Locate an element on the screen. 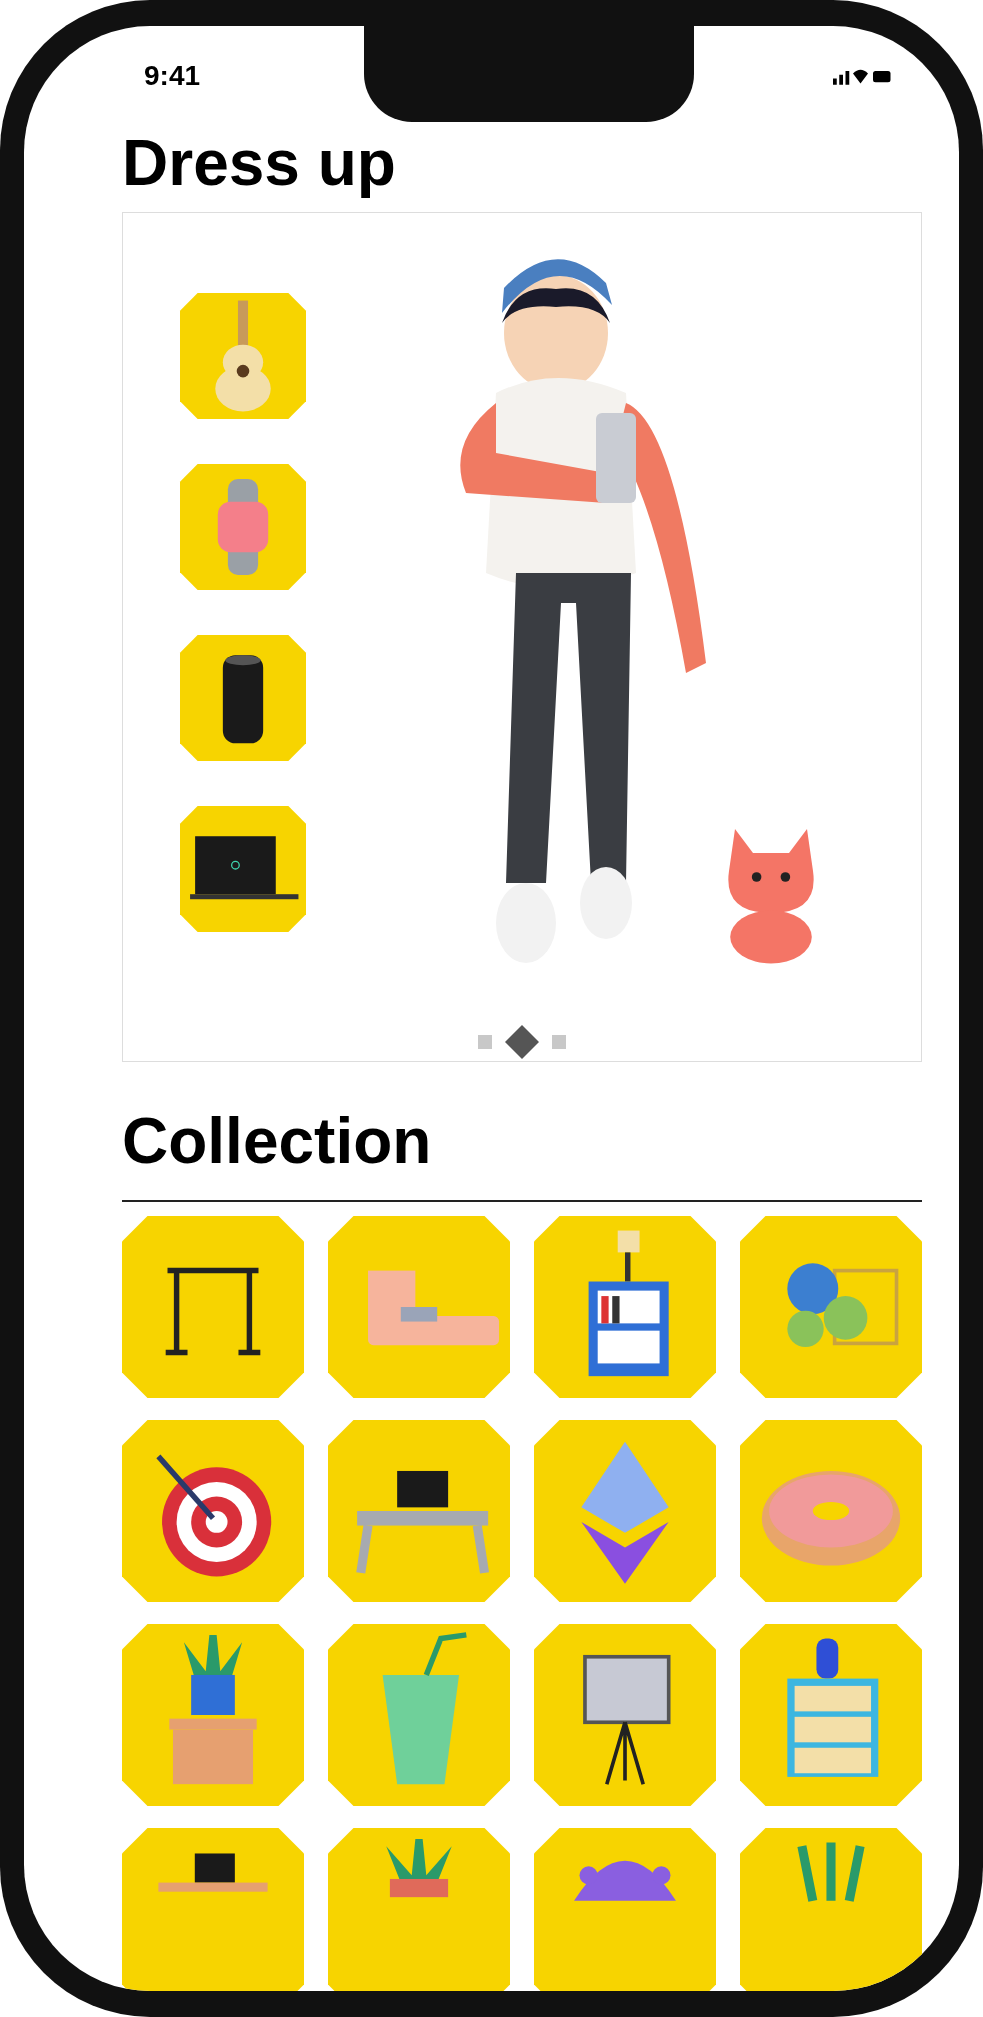 The width and height of the screenshot is (983, 2017). cabinet-icon is located at coordinates (833, 1707).